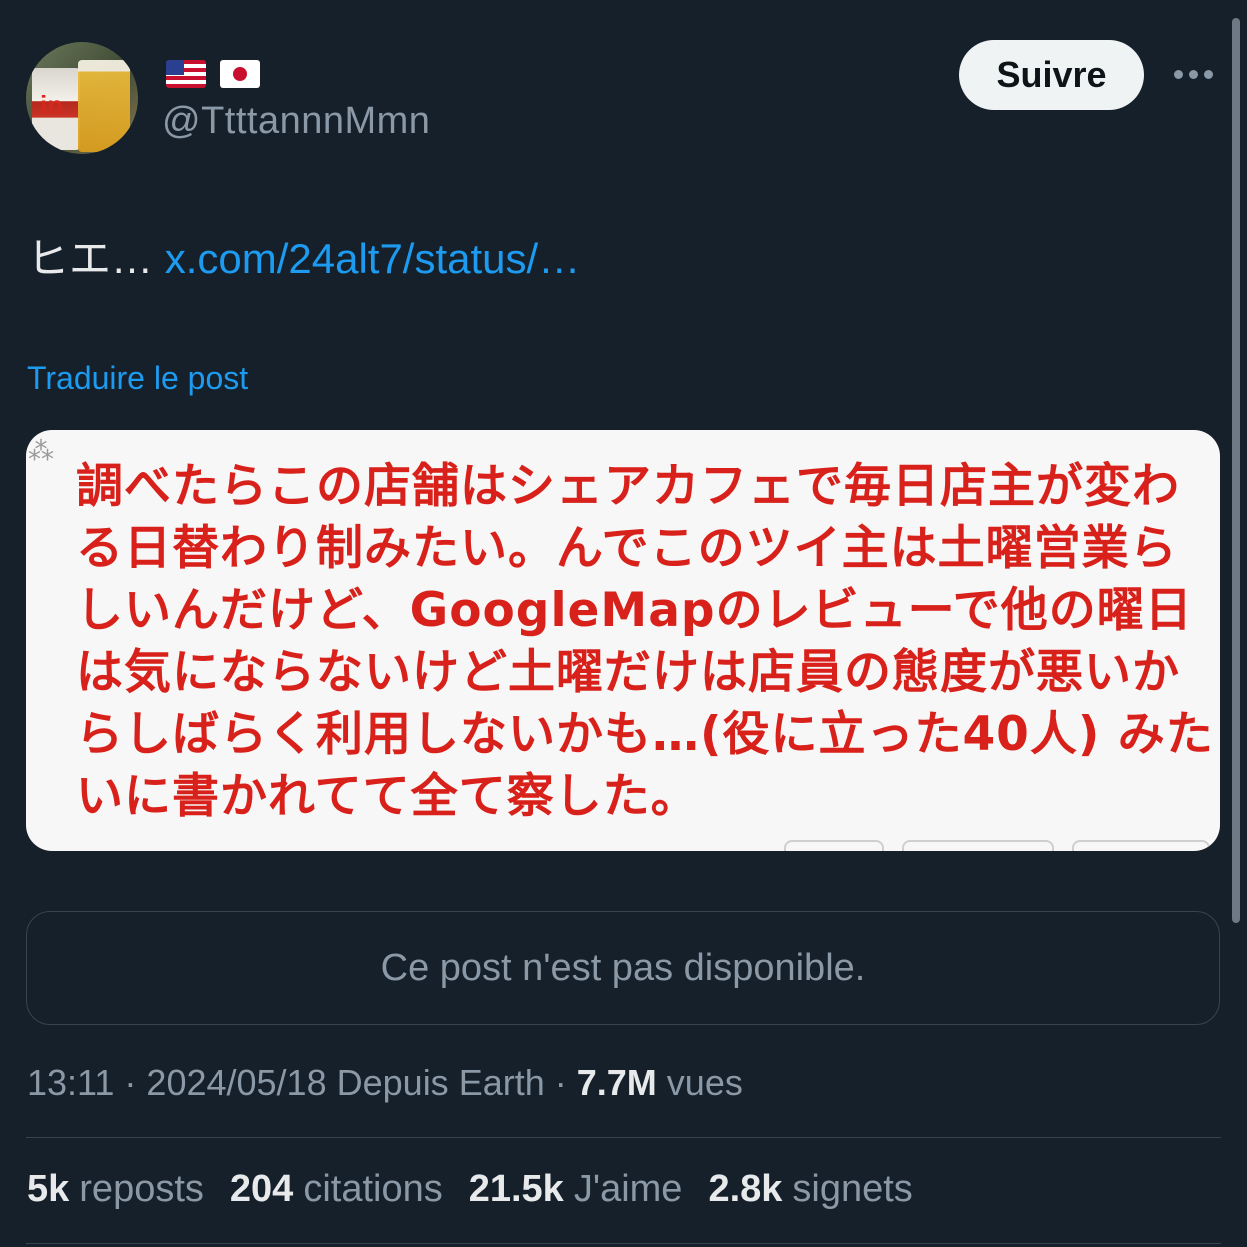  I want to click on views-label: vues, so click(704, 1082).